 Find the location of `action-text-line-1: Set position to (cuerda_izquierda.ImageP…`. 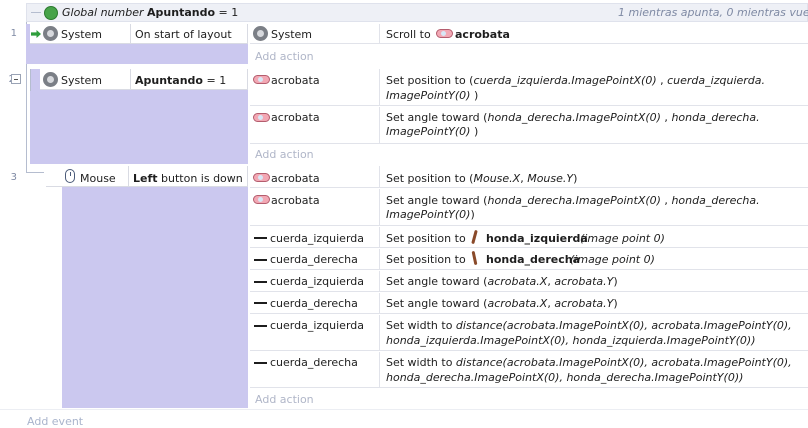

action-text-line-1: Set position to (cuerda_izquierda.ImageP… is located at coordinates (576, 80).